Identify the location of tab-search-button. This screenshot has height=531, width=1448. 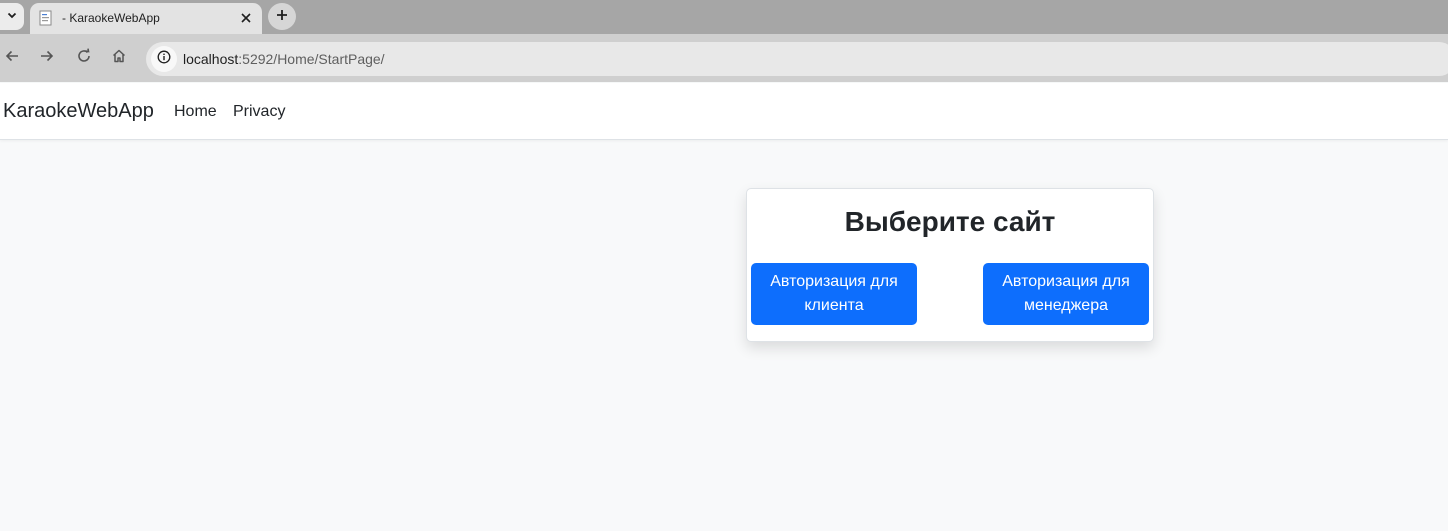
(12, 16).